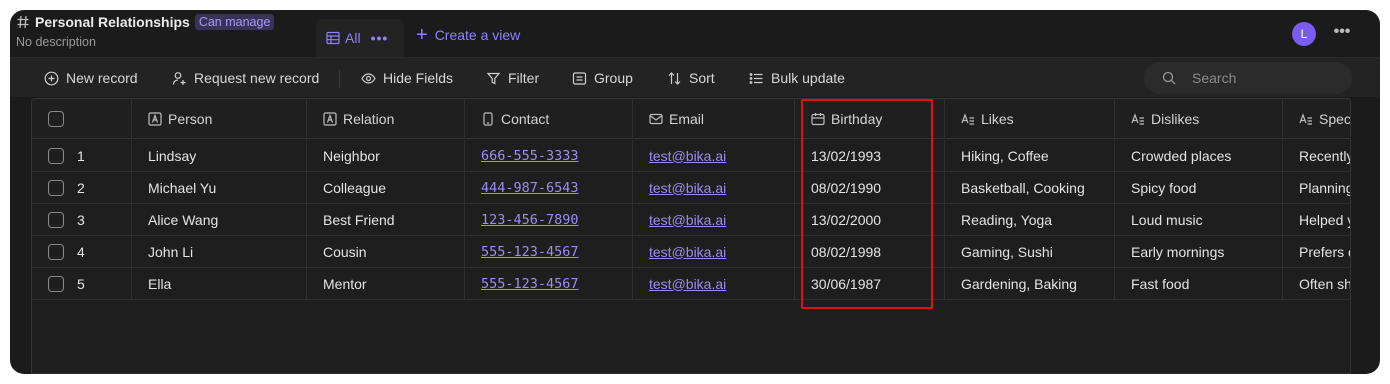  What do you see at coordinates (1030, 187) in the screenshot?
I see `cell-likes: Basketball, Cooking` at bounding box center [1030, 187].